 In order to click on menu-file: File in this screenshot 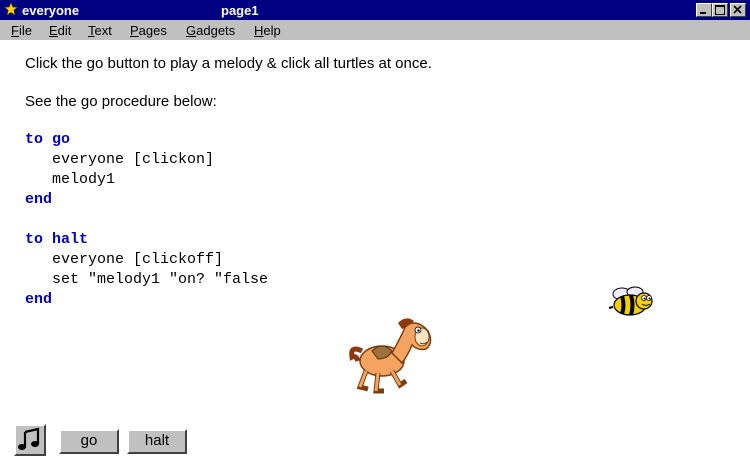, I will do `click(21, 30)`.